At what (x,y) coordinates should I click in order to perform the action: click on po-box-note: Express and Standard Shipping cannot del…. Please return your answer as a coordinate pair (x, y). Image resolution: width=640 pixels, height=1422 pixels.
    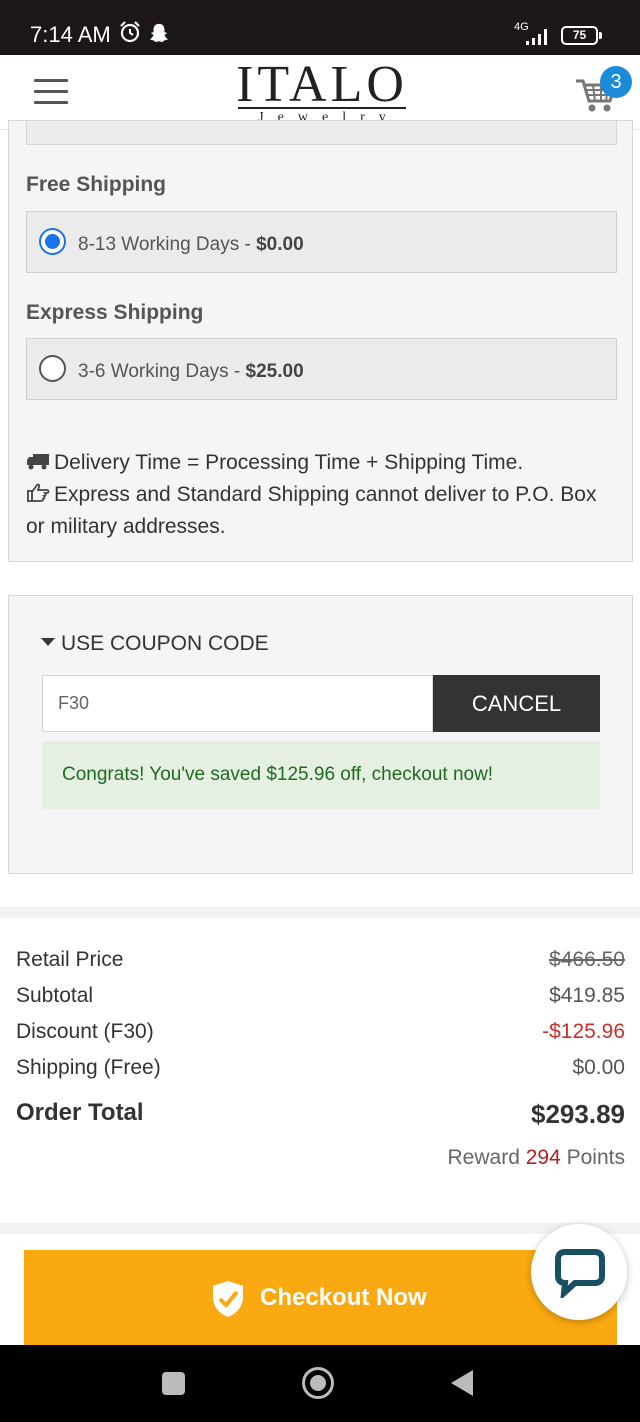
    Looking at the image, I should click on (311, 510).